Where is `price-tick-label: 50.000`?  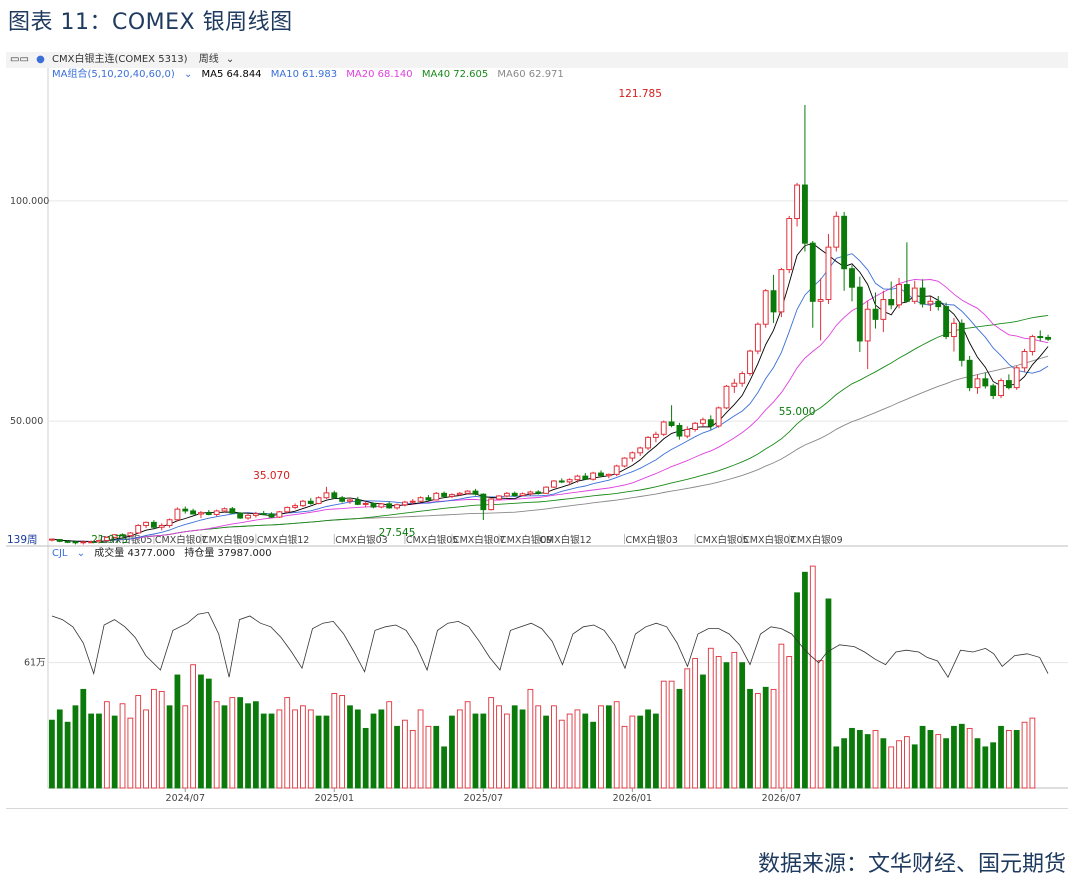 price-tick-label: 50.000 is located at coordinates (26, 421).